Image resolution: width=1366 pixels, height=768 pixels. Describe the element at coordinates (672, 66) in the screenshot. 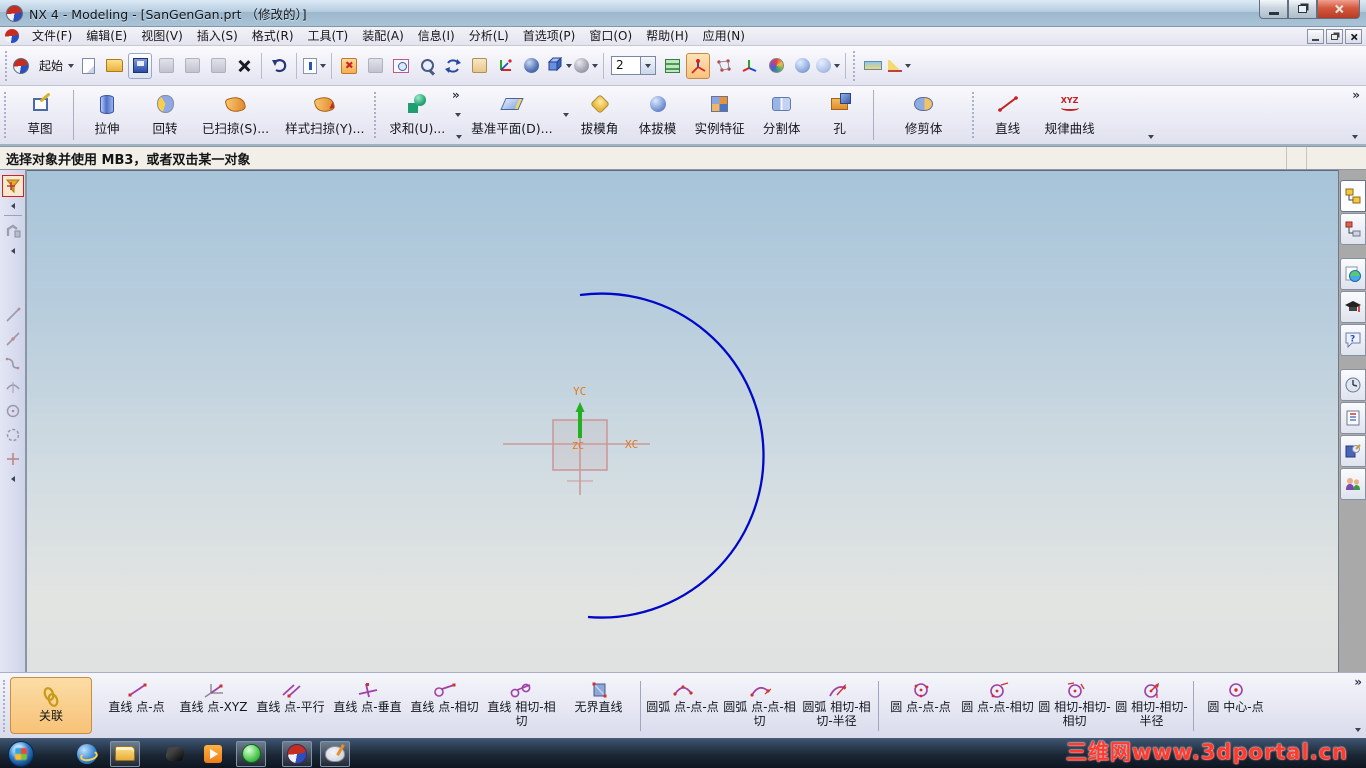

I see `layer-settings-button` at that location.